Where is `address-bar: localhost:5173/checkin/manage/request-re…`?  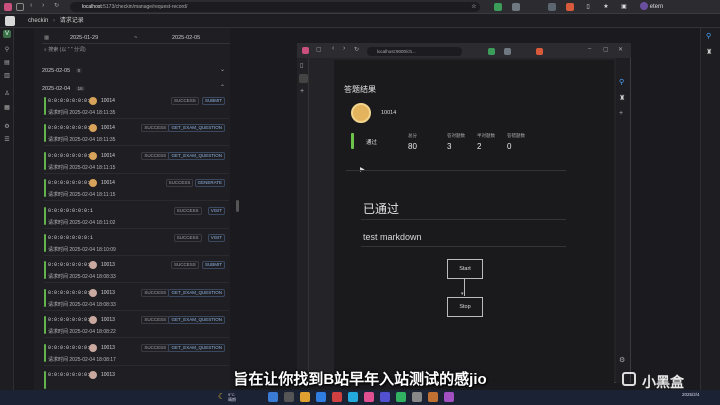
address-bar: localhost:5173/checkin/manage/request-re… is located at coordinates (275, 7).